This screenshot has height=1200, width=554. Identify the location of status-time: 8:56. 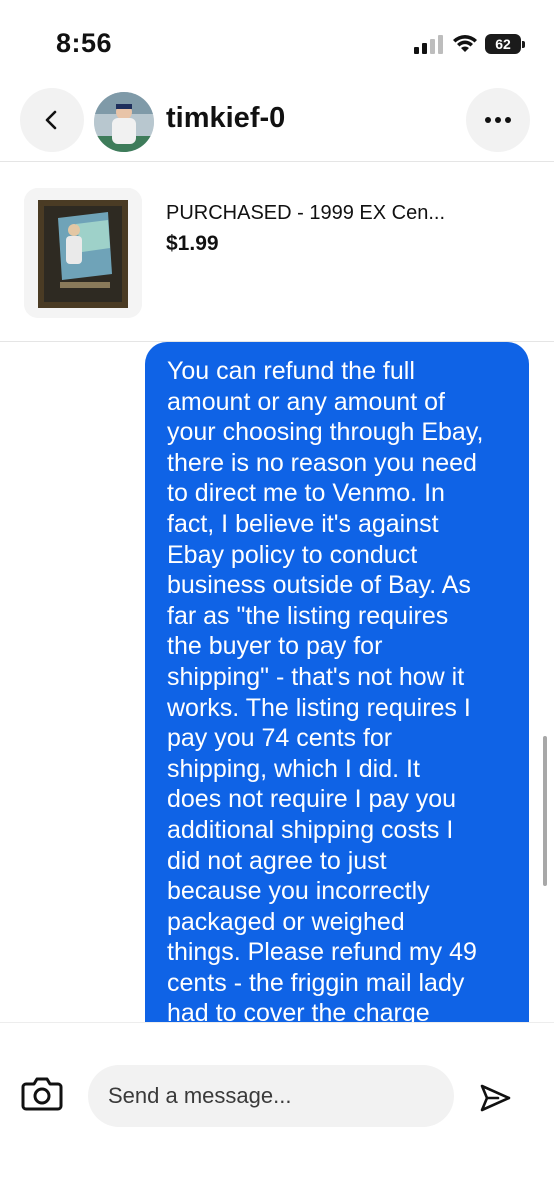
(84, 43).